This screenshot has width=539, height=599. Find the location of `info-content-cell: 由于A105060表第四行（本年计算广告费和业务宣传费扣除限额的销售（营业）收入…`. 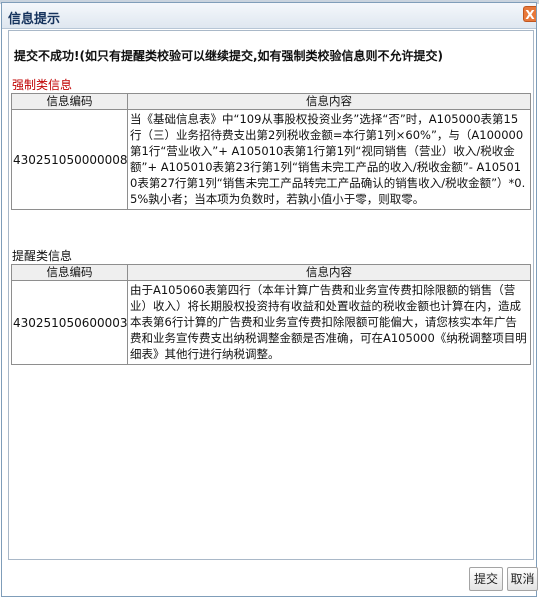

info-content-cell: 由于A105060表第四行（本年计算广告费和业务宣传费扣除限额的销售（营业）收入… is located at coordinates (329, 322).